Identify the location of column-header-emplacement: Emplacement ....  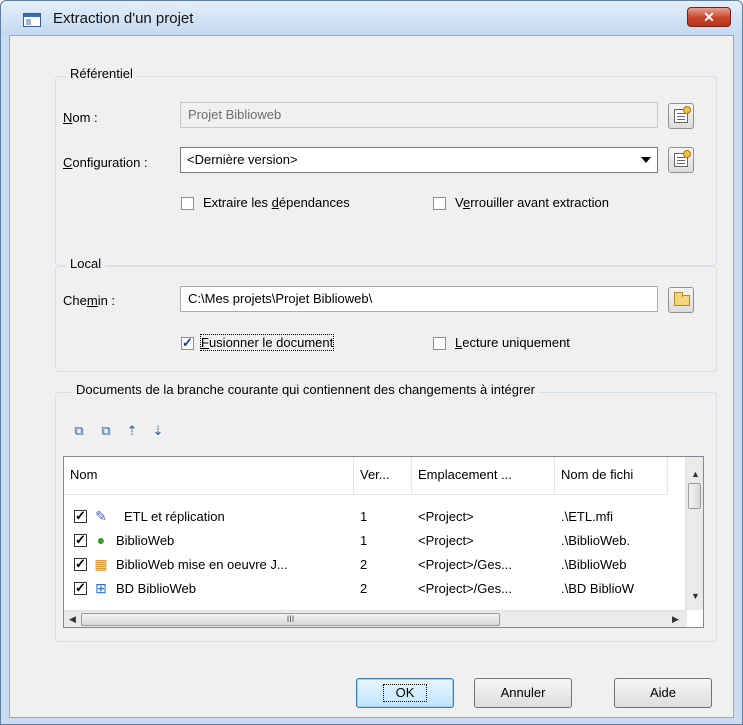
(483, 476).